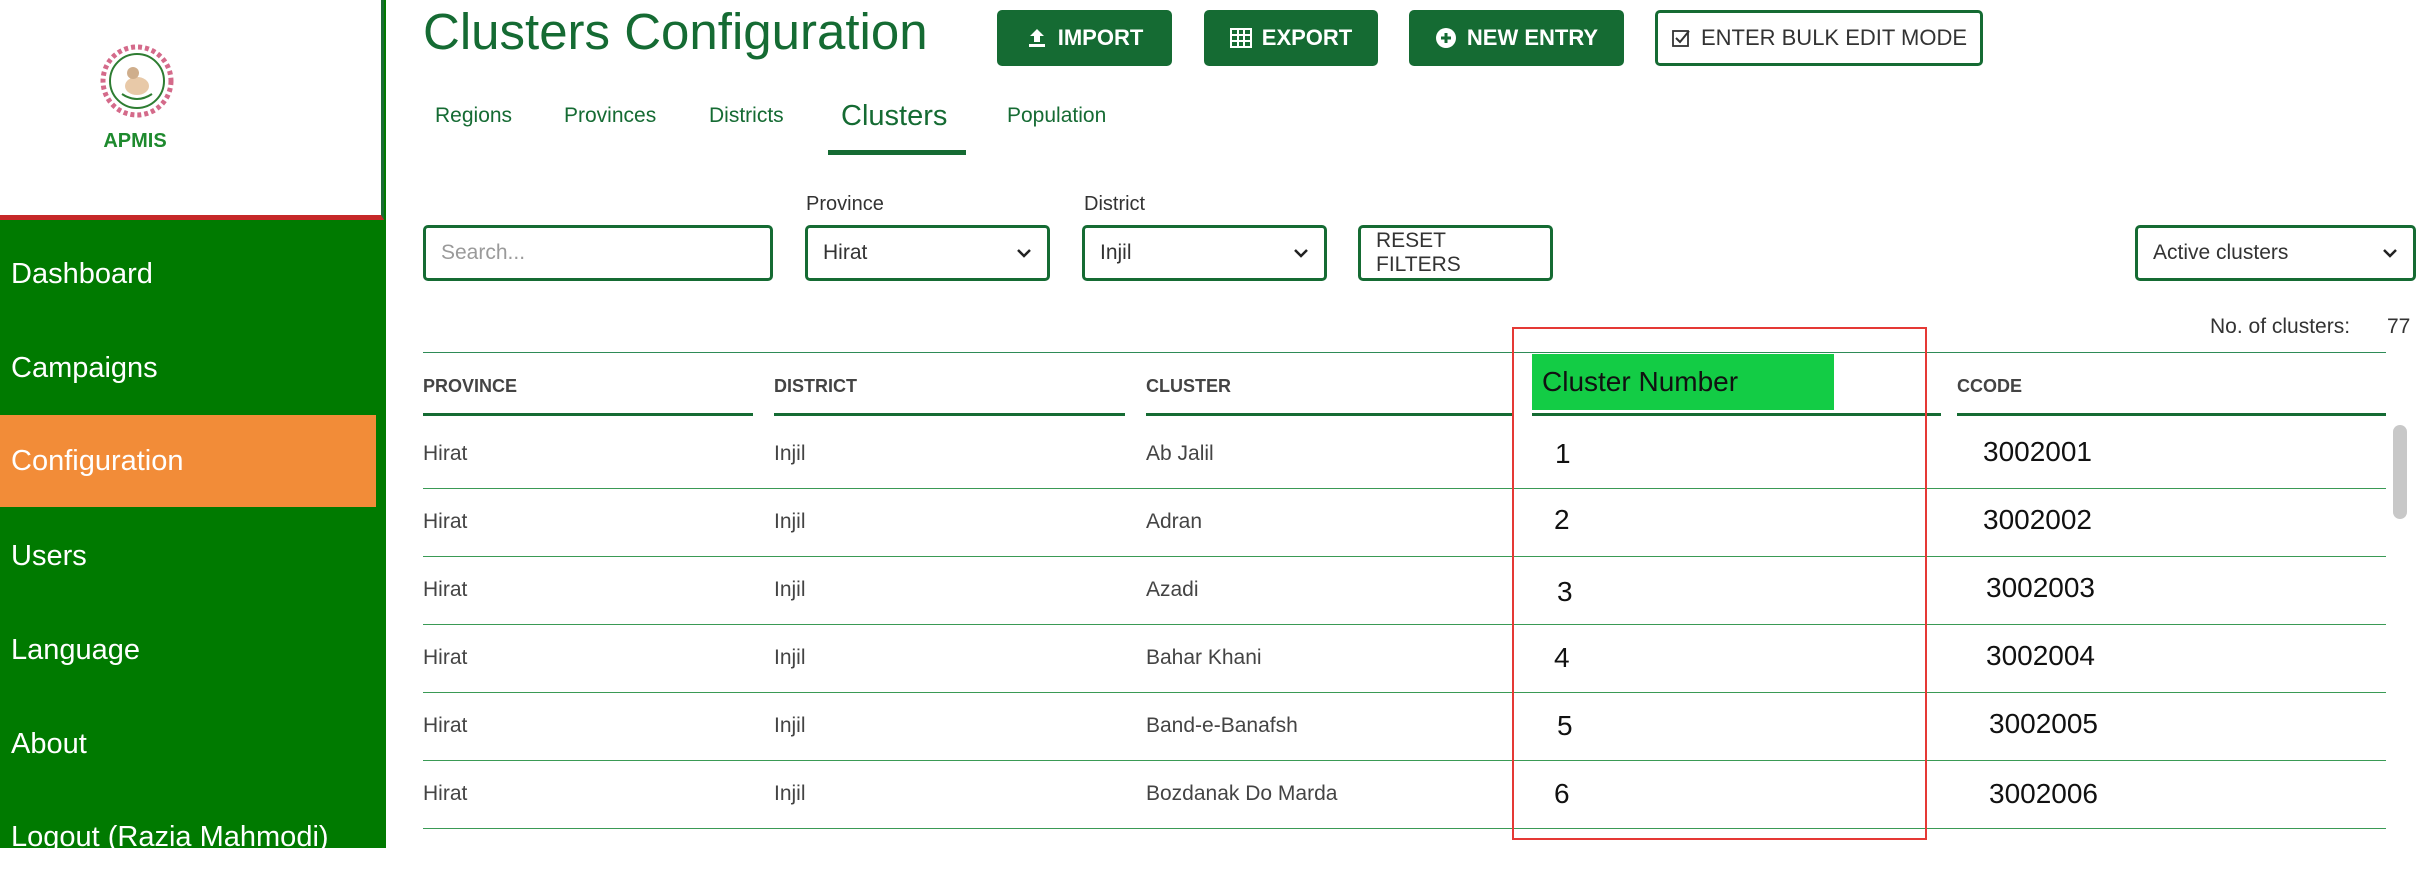  I want to click on cell-cluster: Bozdanak Do Marda, so click(1242, 793).